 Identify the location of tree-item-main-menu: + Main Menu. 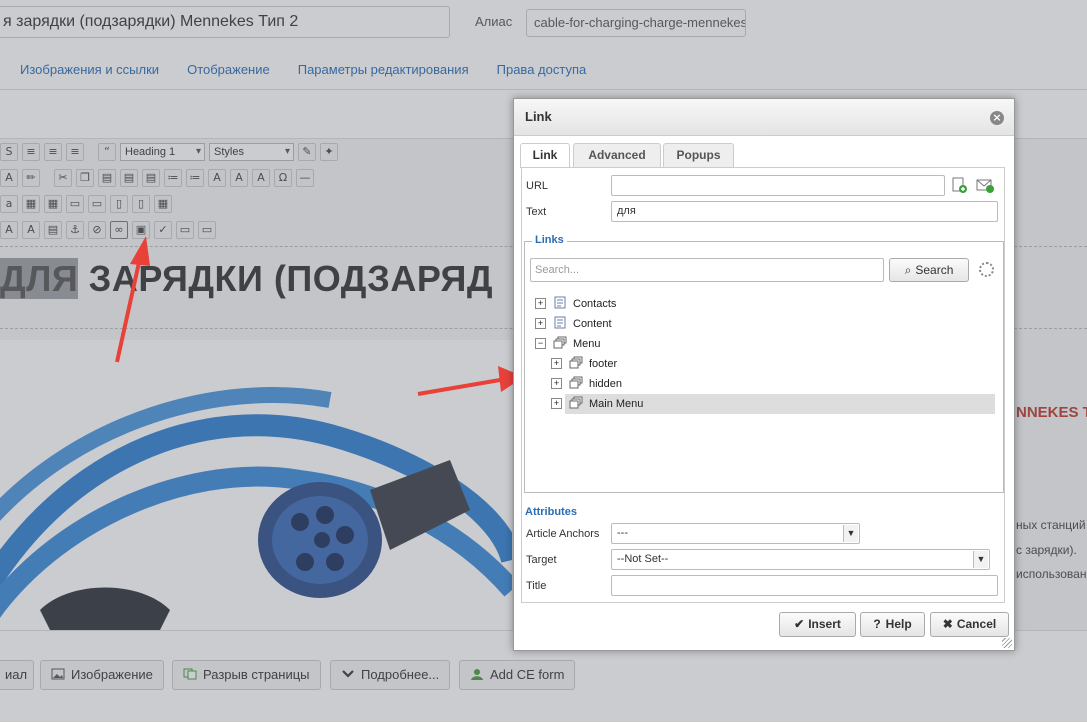
(597, 404).